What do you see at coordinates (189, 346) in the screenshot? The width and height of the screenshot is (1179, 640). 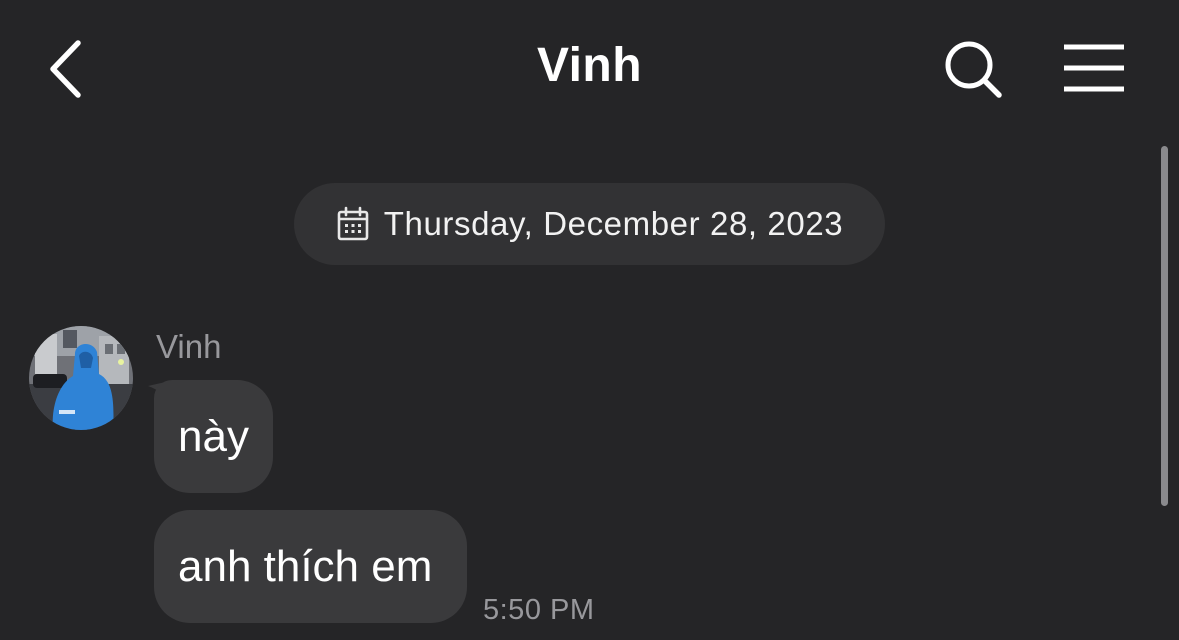 I see `sender-name: Vinh` at bounding box center [189, 346].